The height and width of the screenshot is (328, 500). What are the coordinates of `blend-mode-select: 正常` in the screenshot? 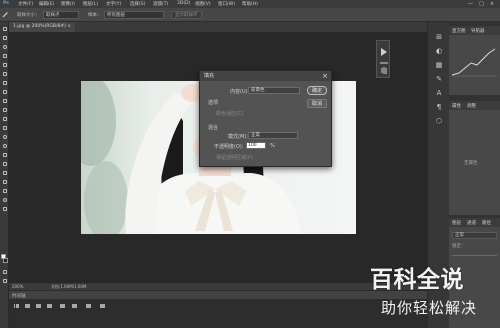 It's located at (474, 235).